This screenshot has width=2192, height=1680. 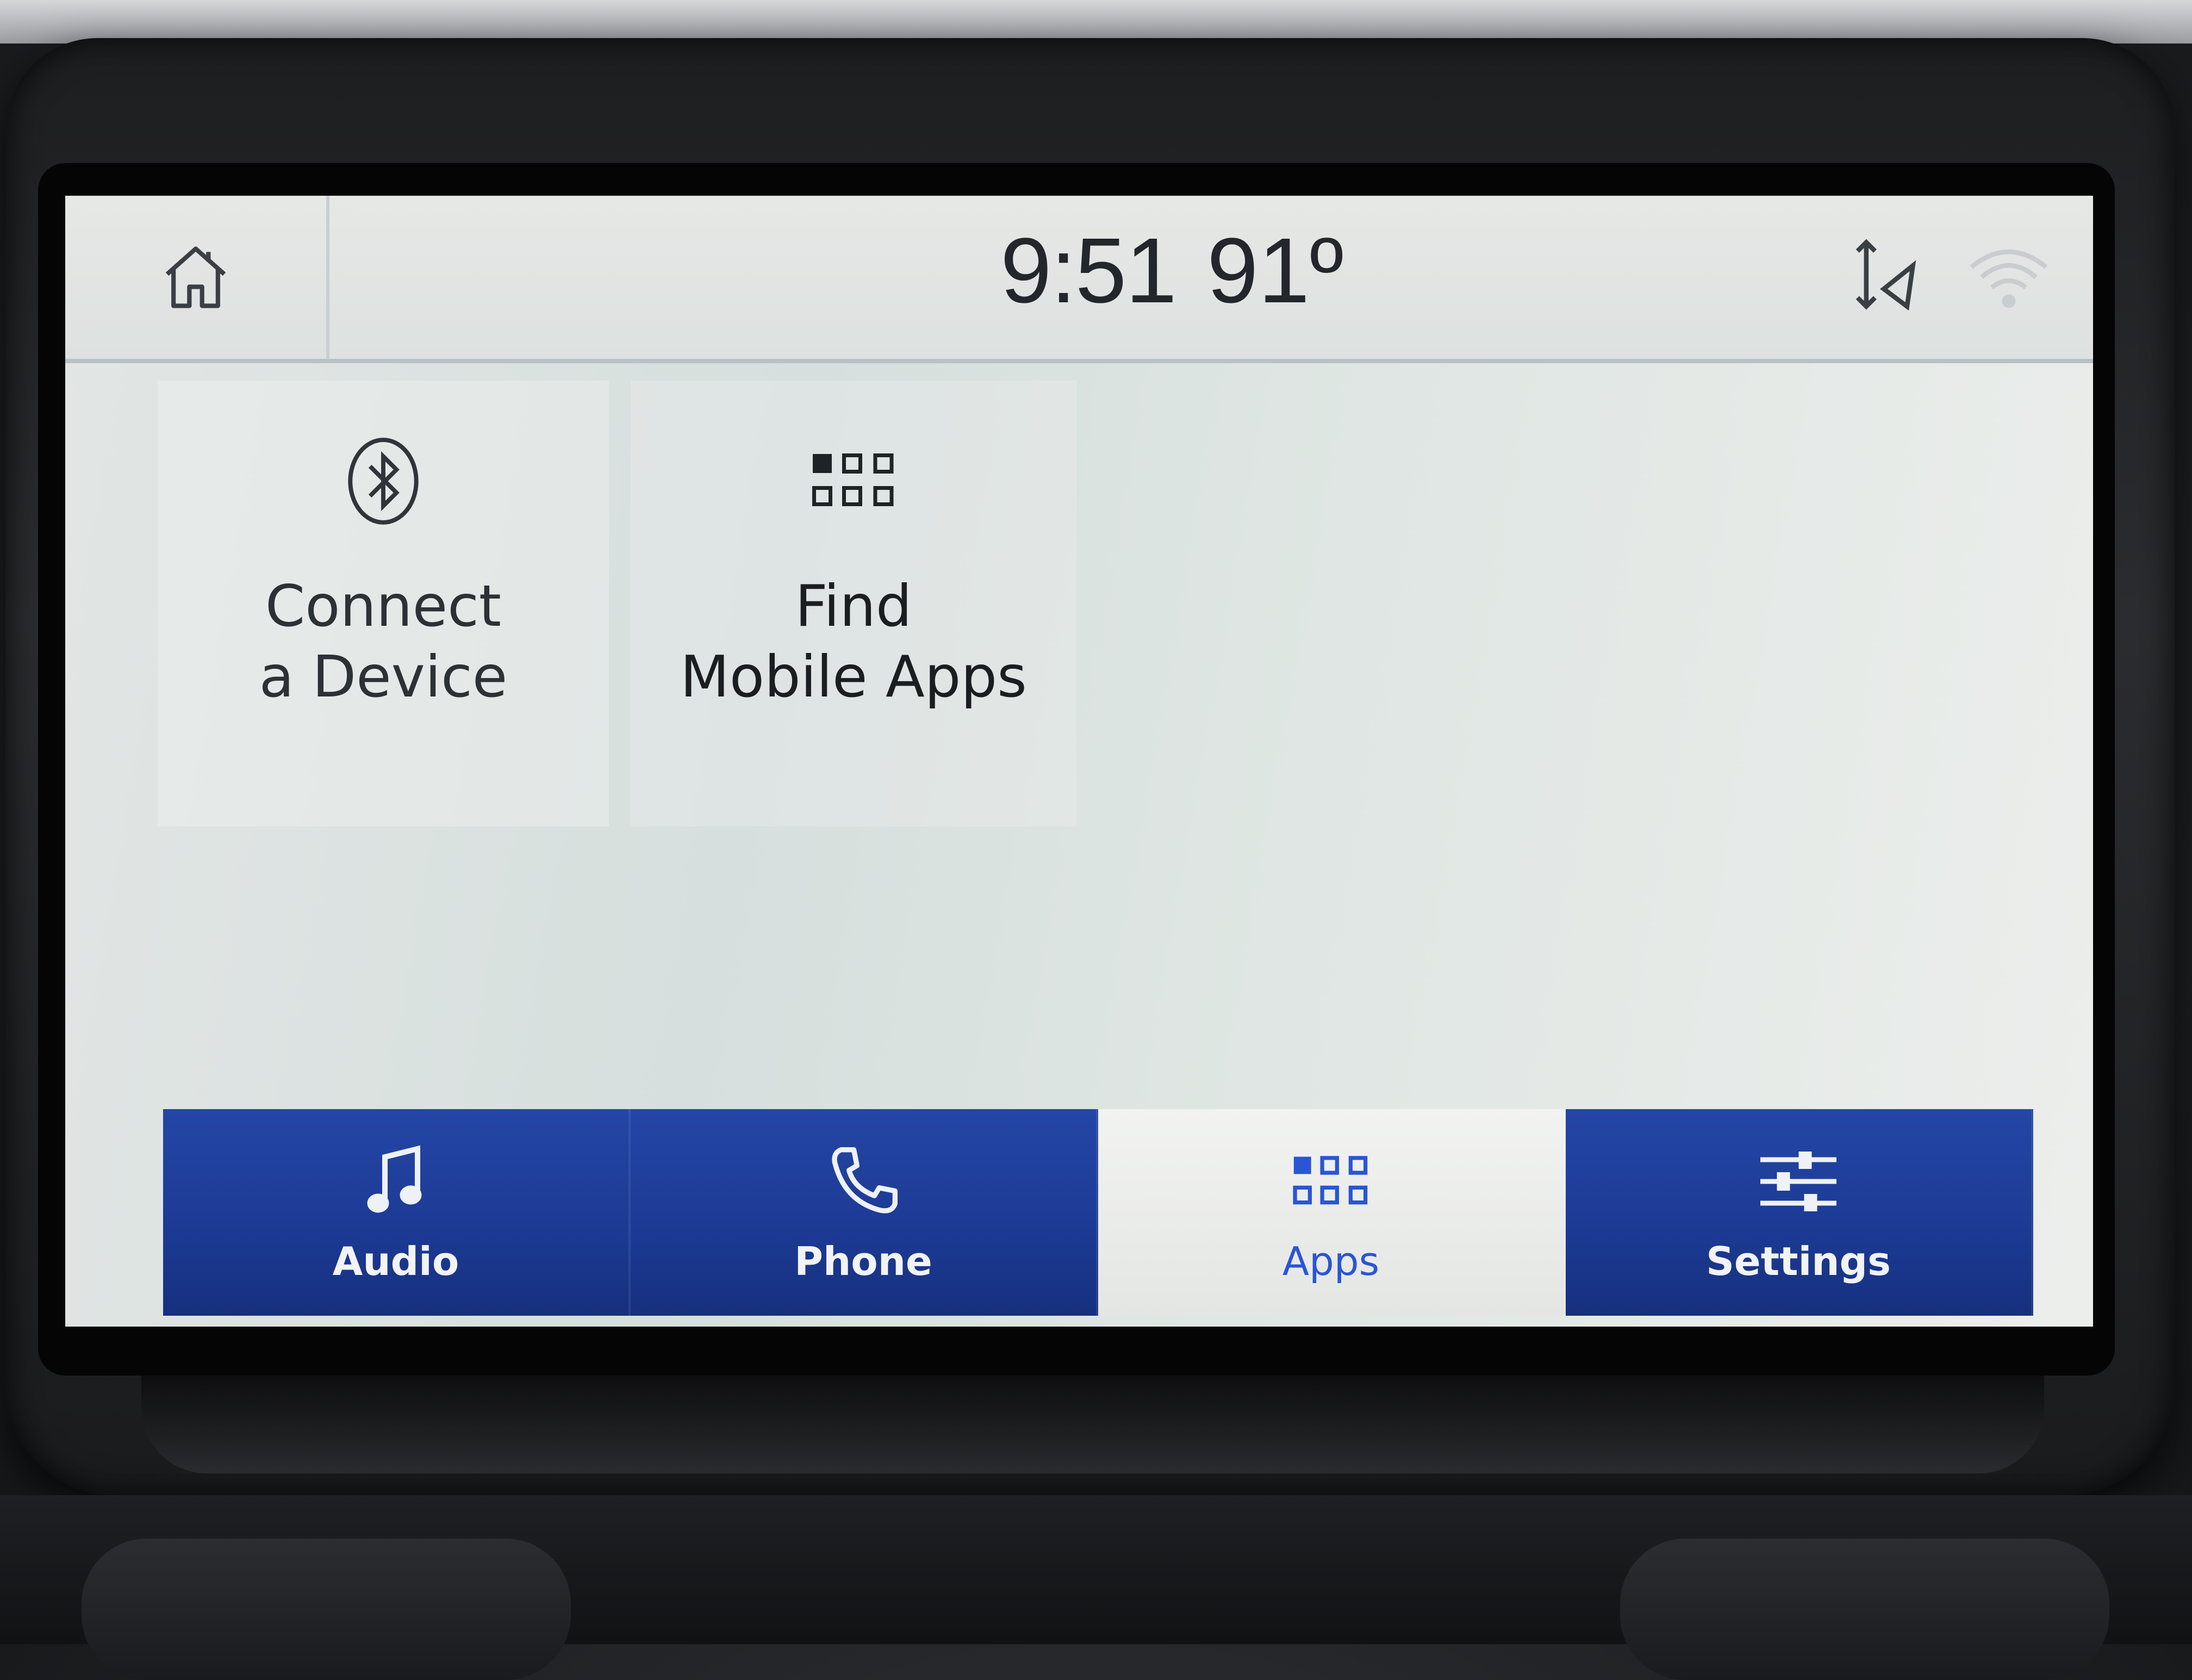 I want to click on navigation-arrows-icon, so click(x=1885, y=275).